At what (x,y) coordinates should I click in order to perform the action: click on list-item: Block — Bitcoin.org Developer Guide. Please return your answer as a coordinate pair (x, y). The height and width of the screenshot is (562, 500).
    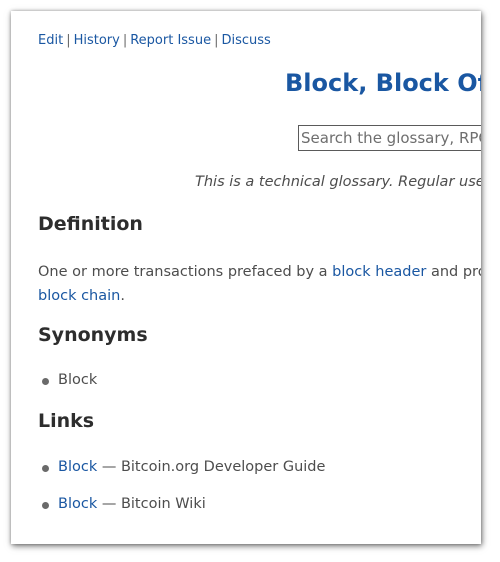
    Looking at the image, I should click on (181, 467).